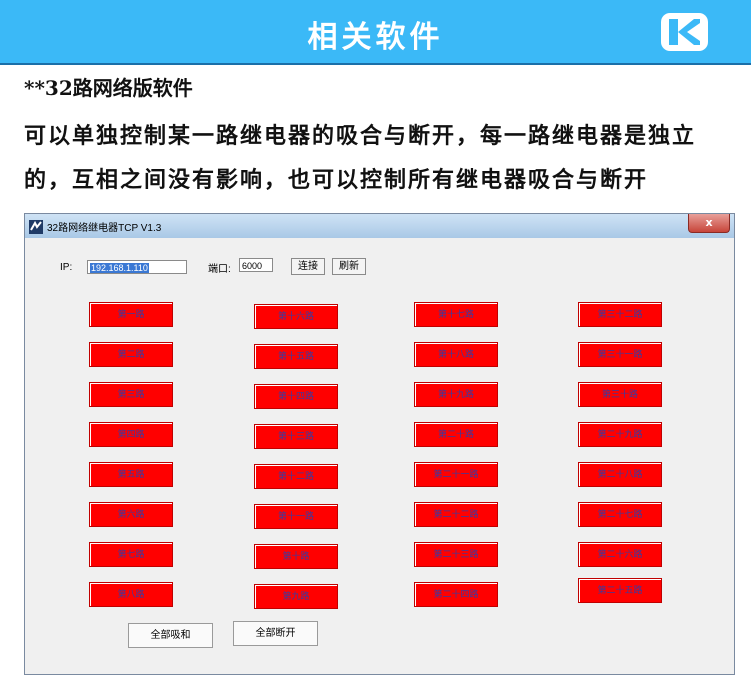  What do you see at coordinates (375, 37) in the screenshot?
I see `banner-title: 相关软件` at bounding box center [375, 37].